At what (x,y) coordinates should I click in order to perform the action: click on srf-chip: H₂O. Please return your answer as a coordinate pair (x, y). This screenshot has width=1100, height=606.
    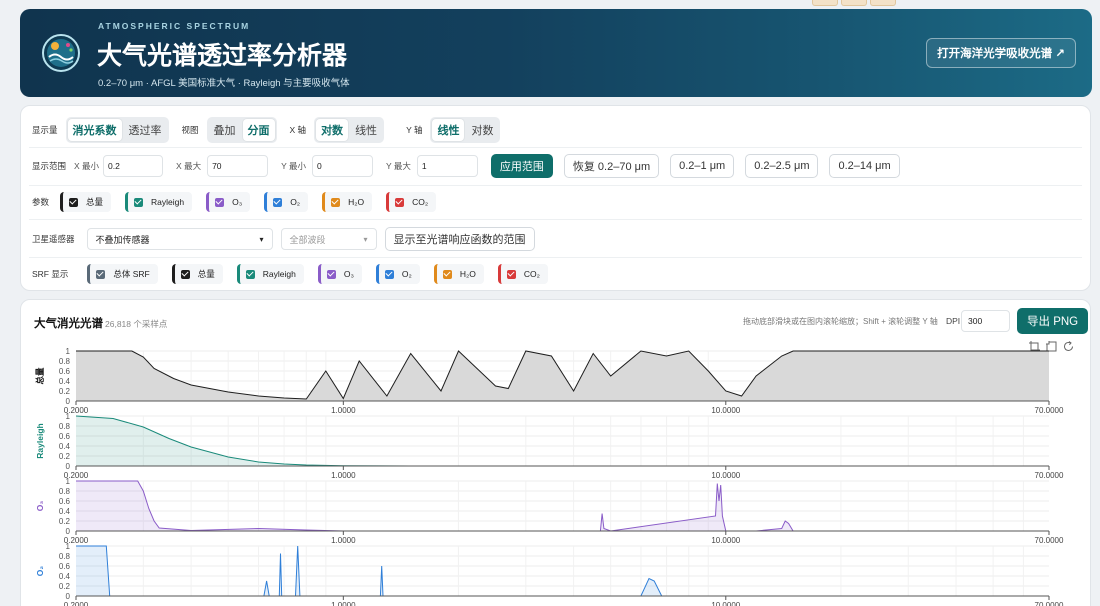
    Looking at the image, I should click on (458, 274).